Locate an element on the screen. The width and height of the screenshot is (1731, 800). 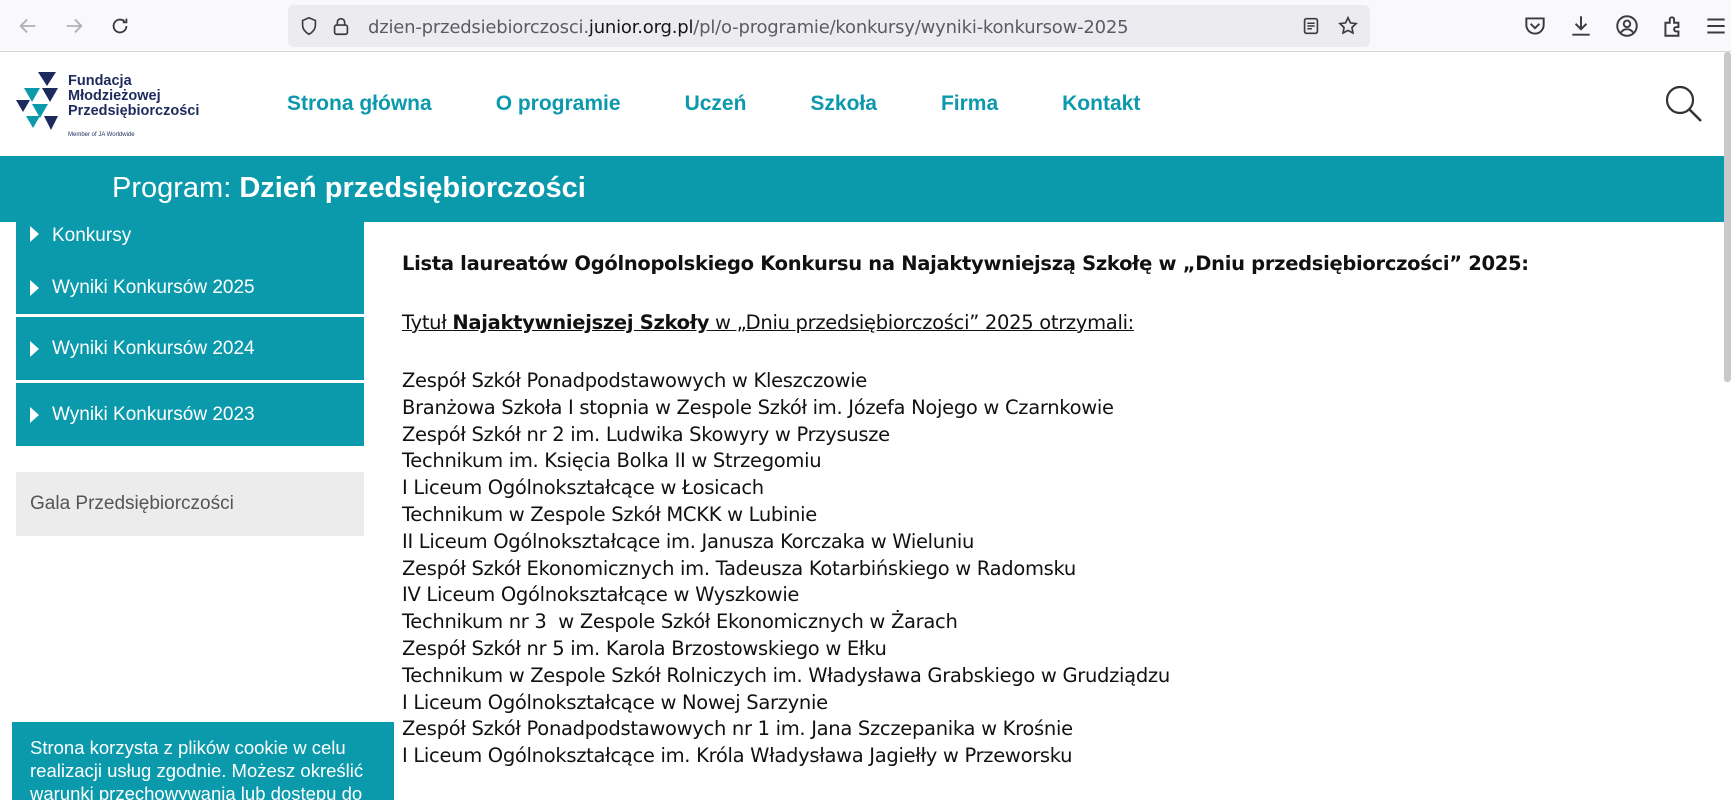
sidebar-item-wyniki-2023: Wyniki Konkursów 2023 is located at coordinates (190, 414).